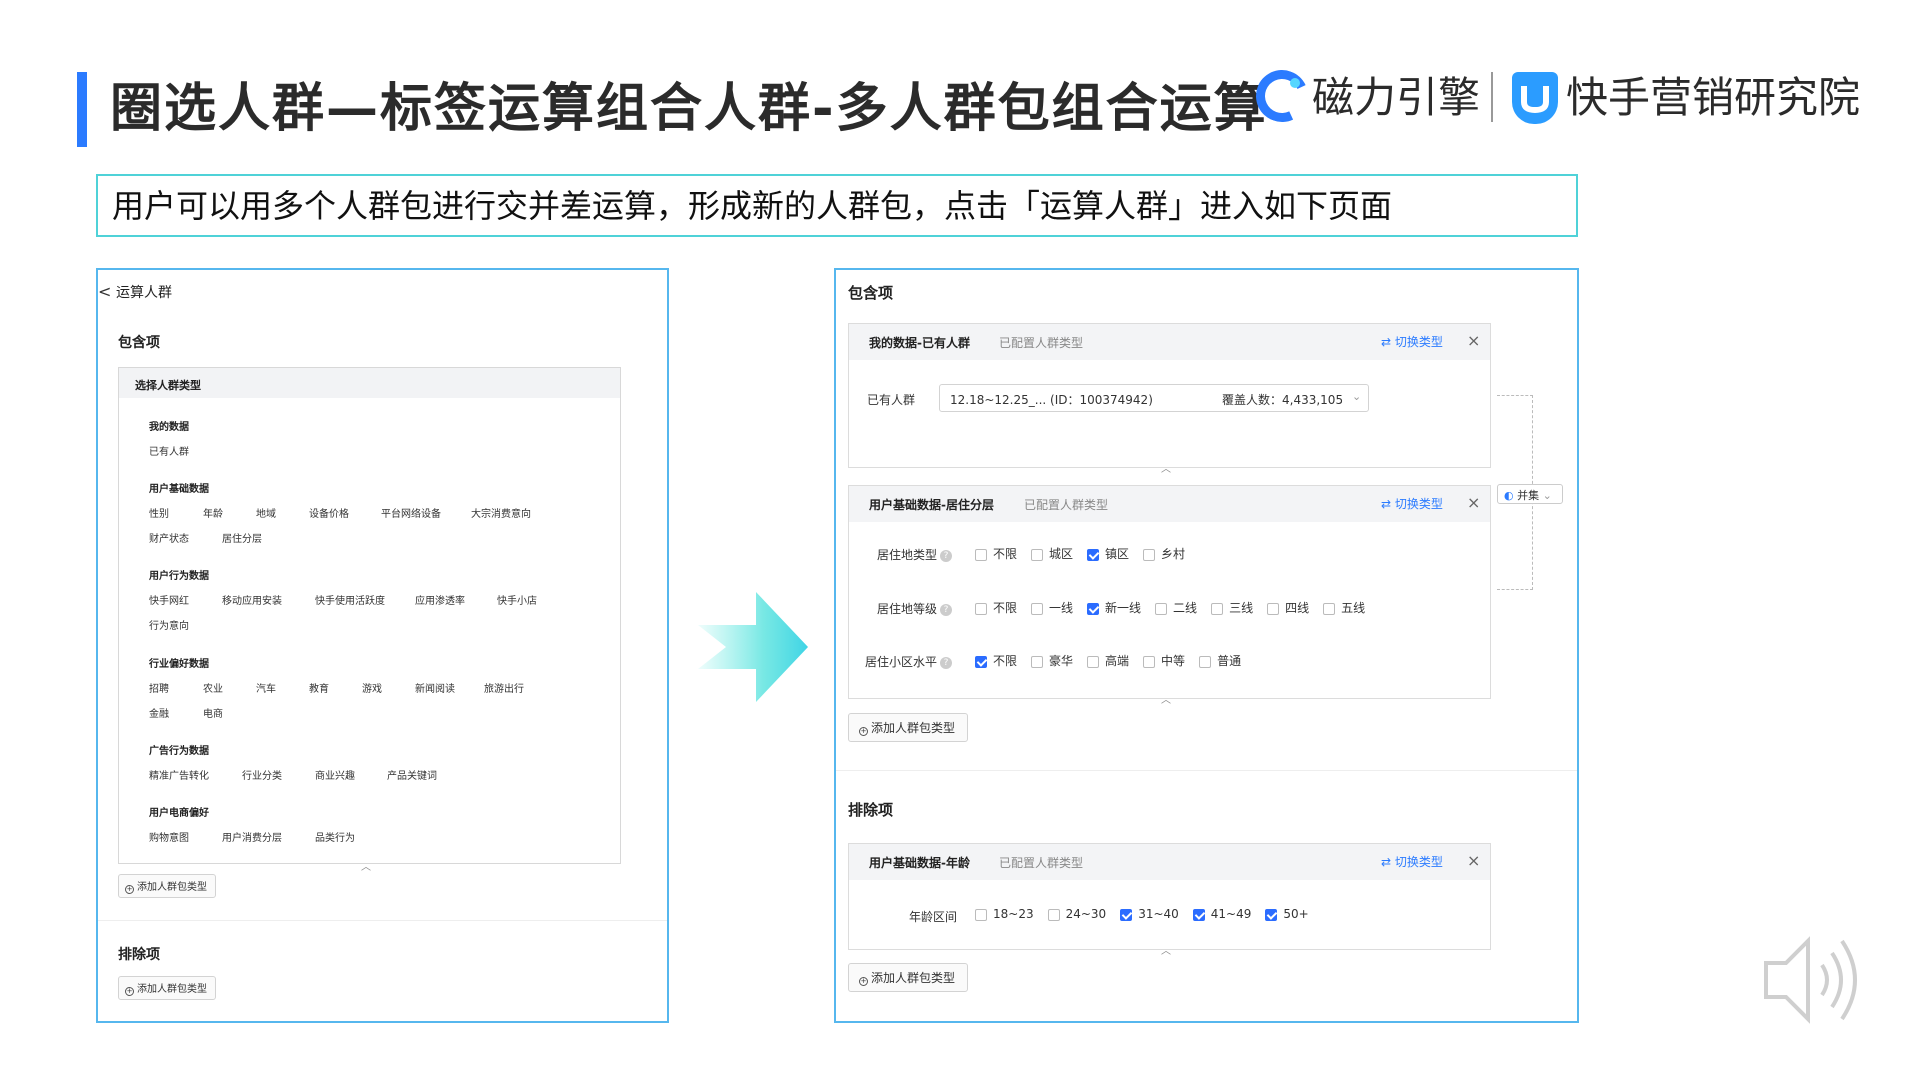 The image size is (1920, 1080). What do you see at coordinates (252, 836) in the screenshot?
I see `category-option: 用户消费分层` at bounding box center [252, 836].